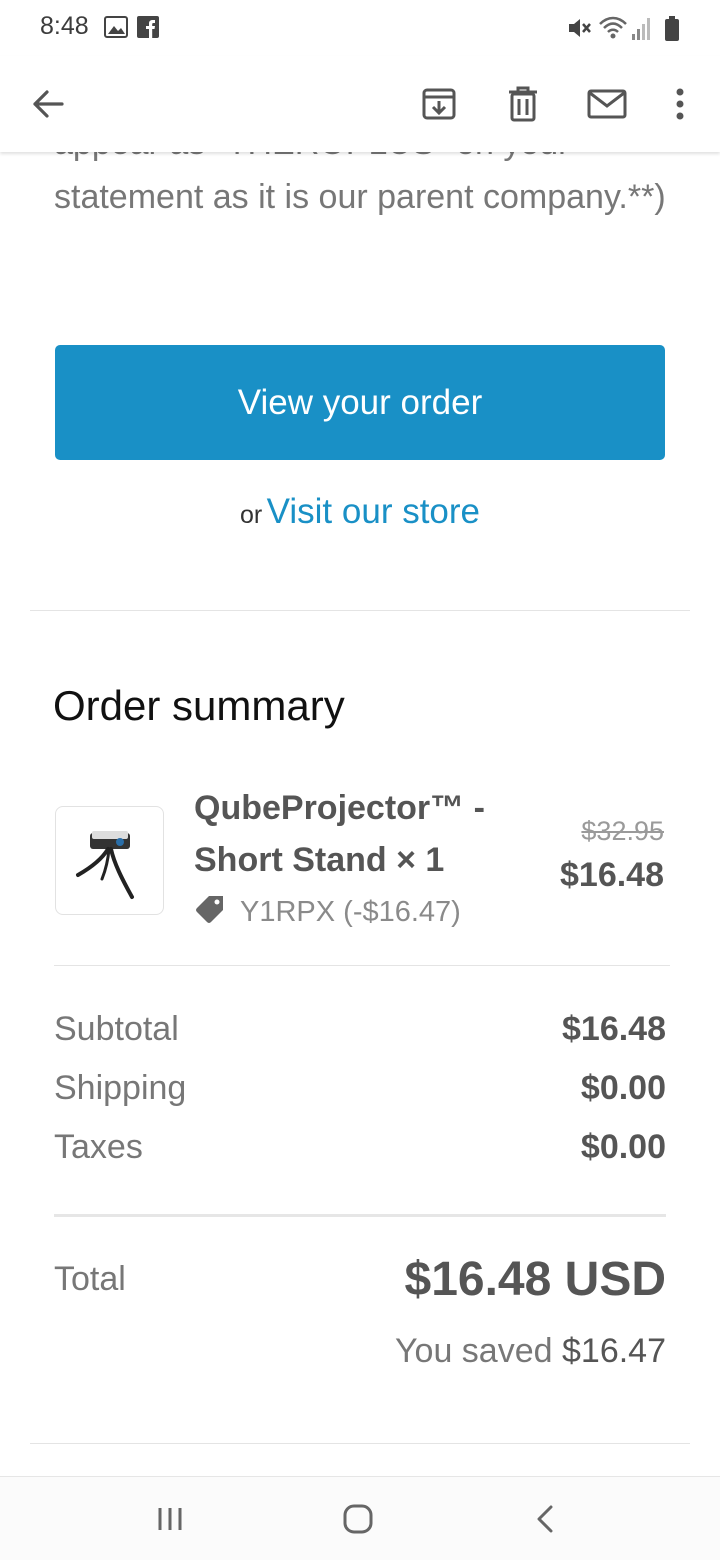 The width and height of the screenshot is (720, 1560). I want to click on recent-apps-icon, so click(170, 1519).